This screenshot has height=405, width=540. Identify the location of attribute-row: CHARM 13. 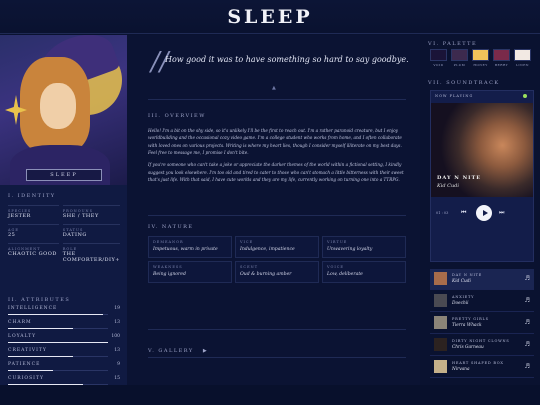
(64, 325).